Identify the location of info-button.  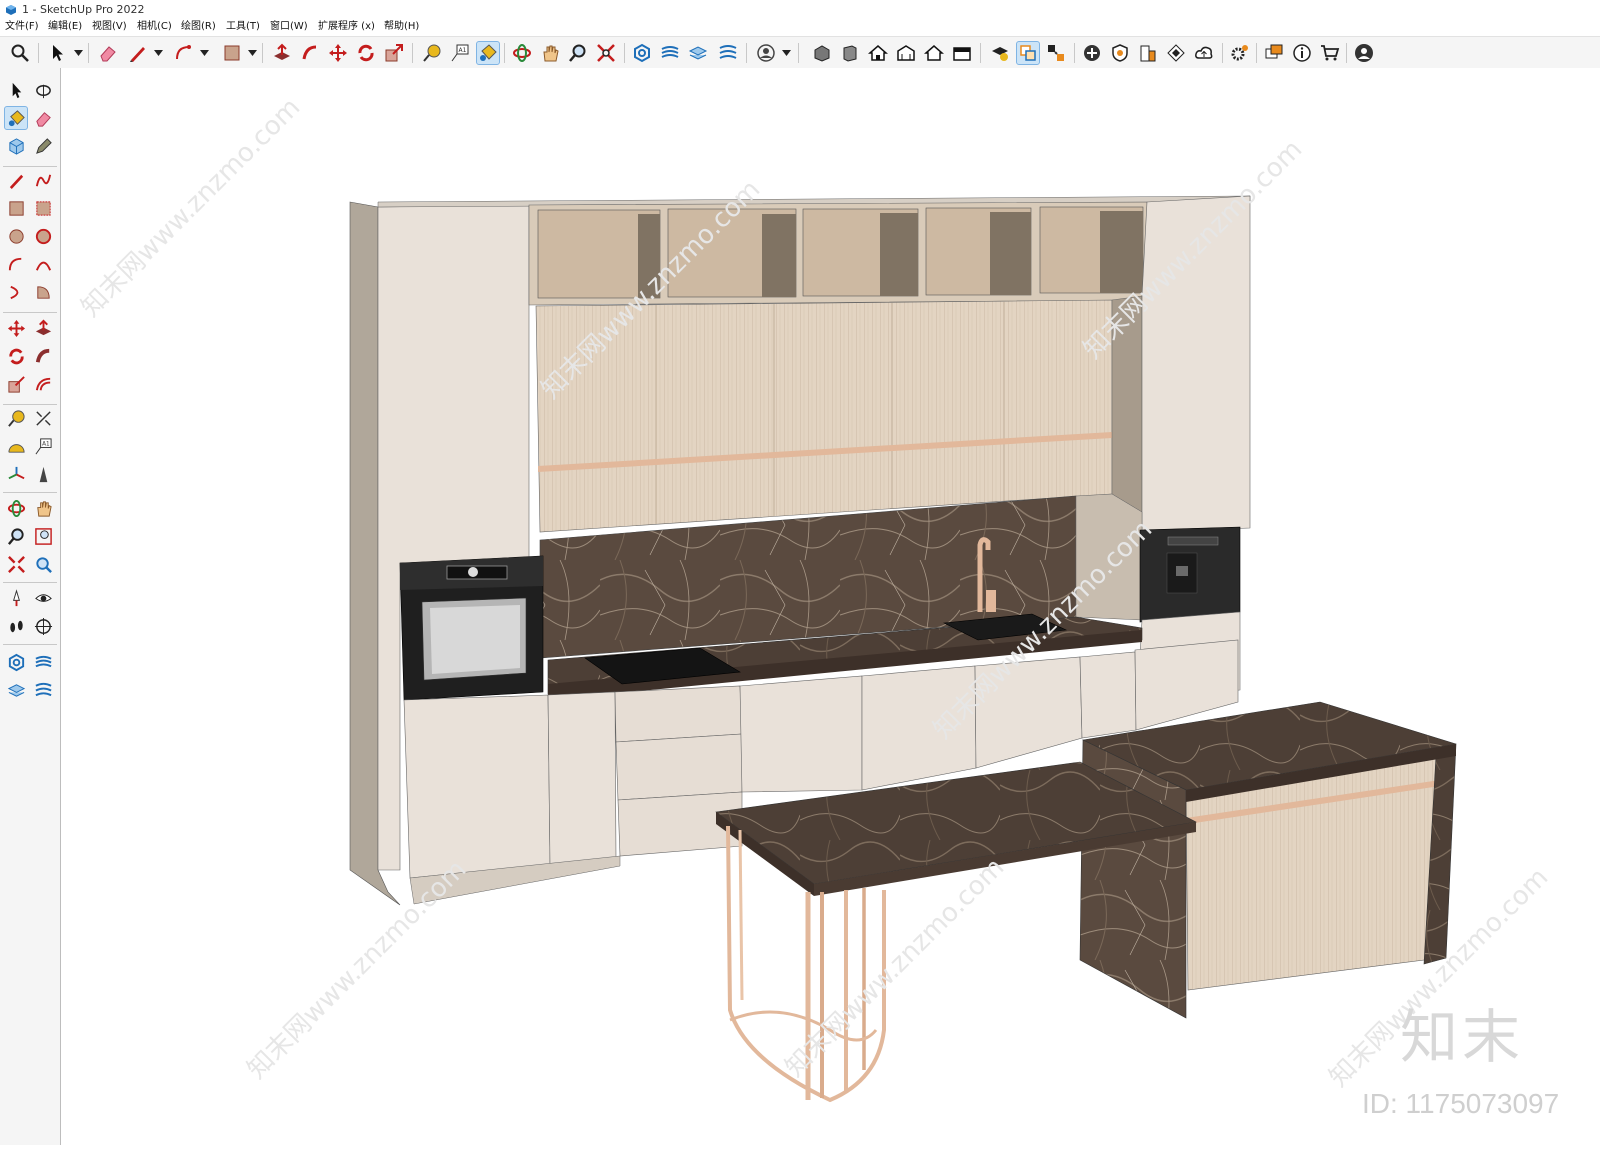
(1302, 53).